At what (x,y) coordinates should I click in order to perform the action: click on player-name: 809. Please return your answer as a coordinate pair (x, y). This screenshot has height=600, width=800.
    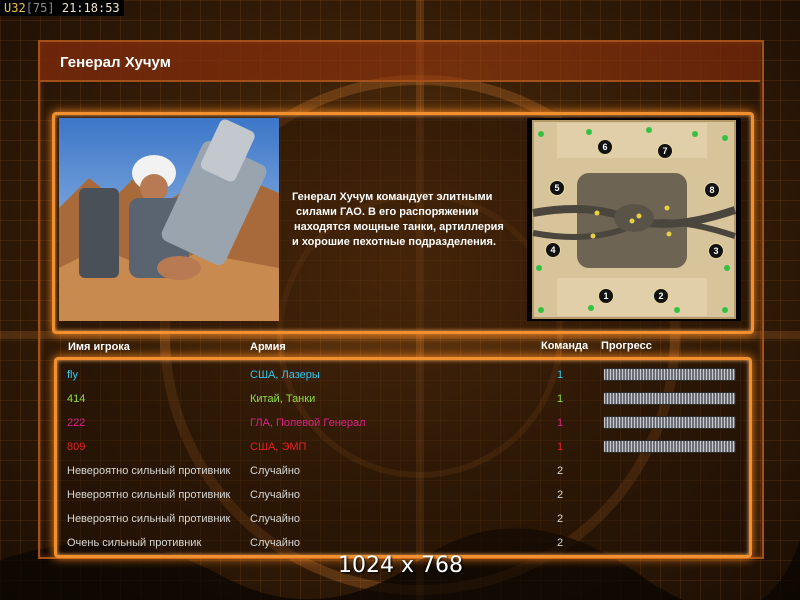
    Looking at the image, I should click on (76, 447).